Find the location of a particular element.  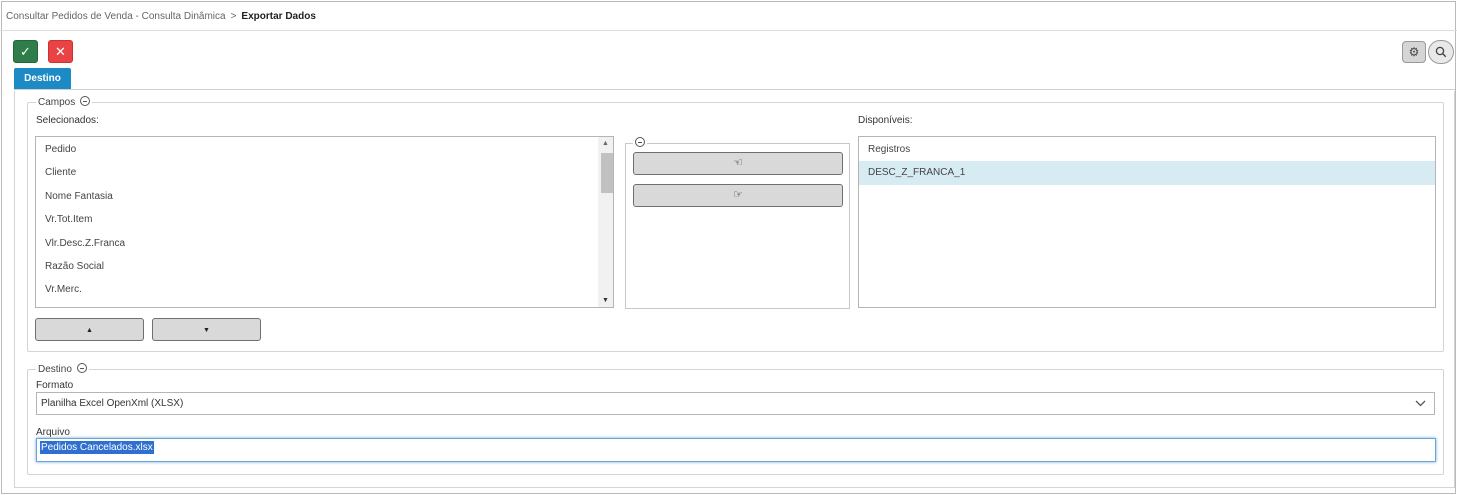

available-label: Disponíveis: is located at coordinates (885, 120).